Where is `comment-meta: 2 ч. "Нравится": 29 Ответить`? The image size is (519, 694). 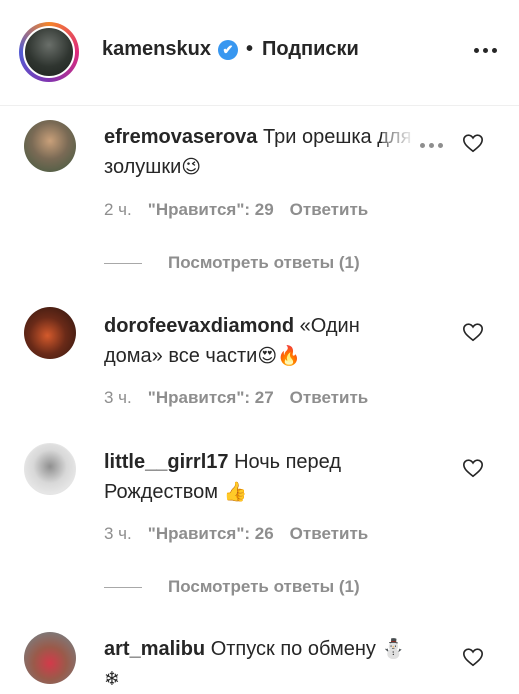
comment-meta: 2 ч. "Нравится": 29 Ответить is located at coordinates (236, 210).